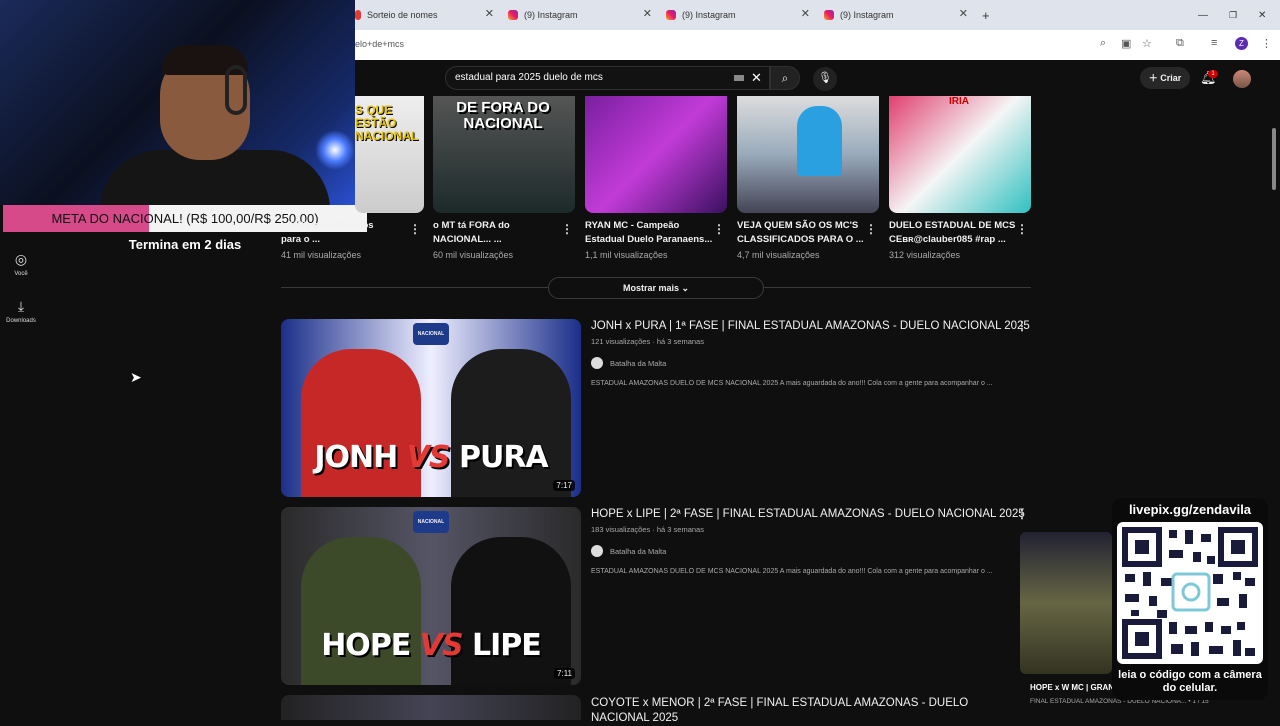  I want to click on short-overlay-text: S QUE ESTÃO NACIONAL, so click(387, 123).